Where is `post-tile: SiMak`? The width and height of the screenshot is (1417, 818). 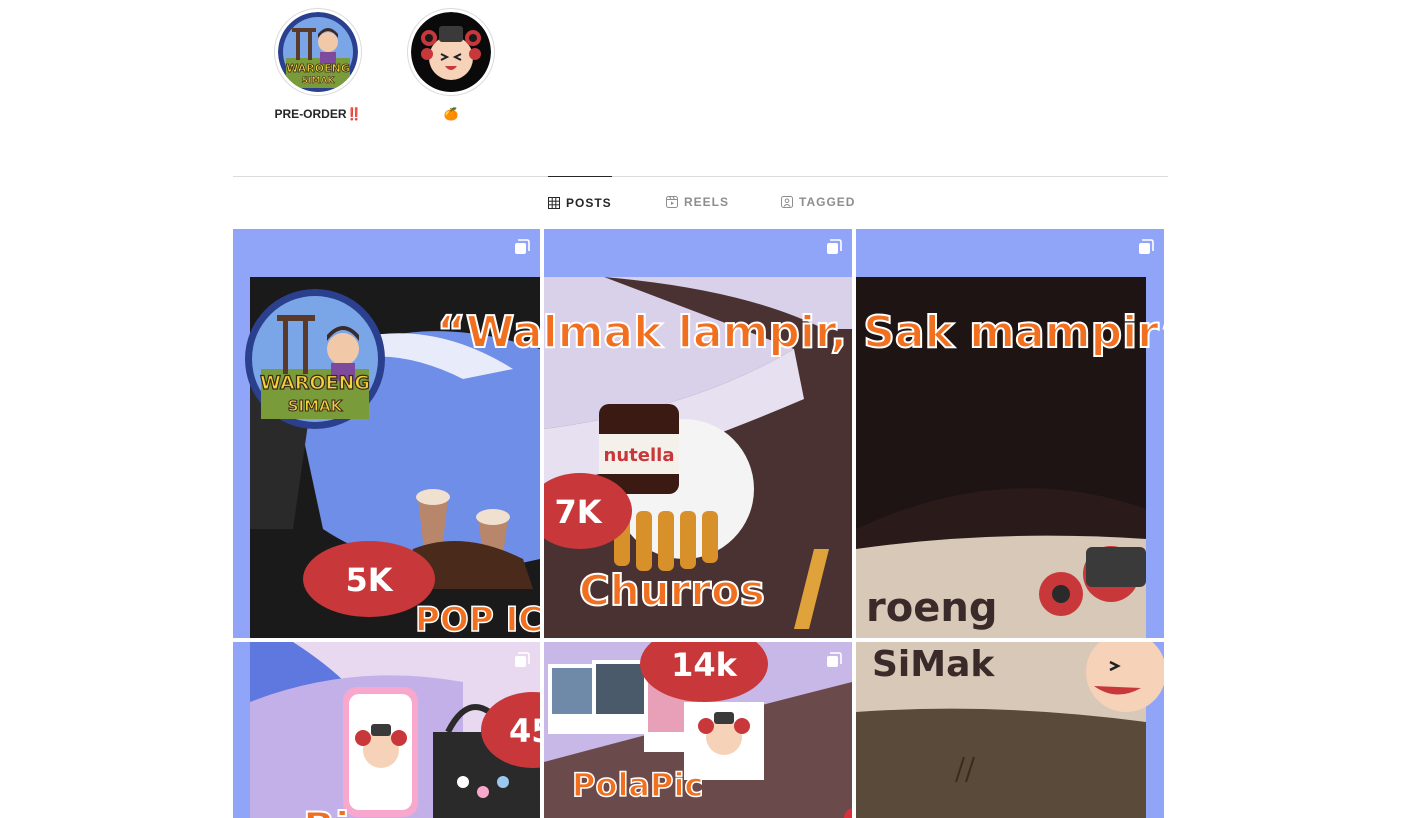 post-tile: SiMak is located at coordinates (1010, 730).